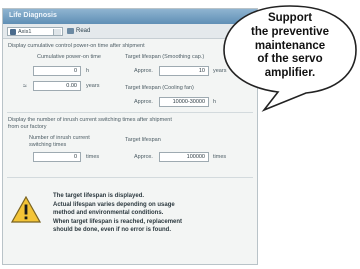  Describe the element at coordinates (27, 127) in the screenshot. I see `section2-description-line2: from our factory` at that location.